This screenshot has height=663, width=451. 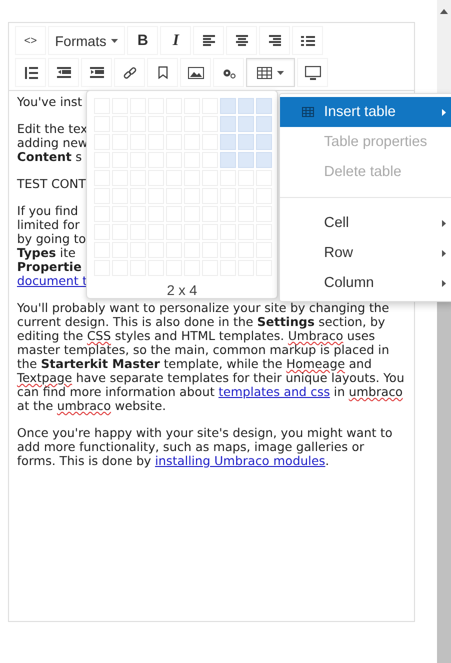 I want to click on link-icon, so click(x=129, y=72).